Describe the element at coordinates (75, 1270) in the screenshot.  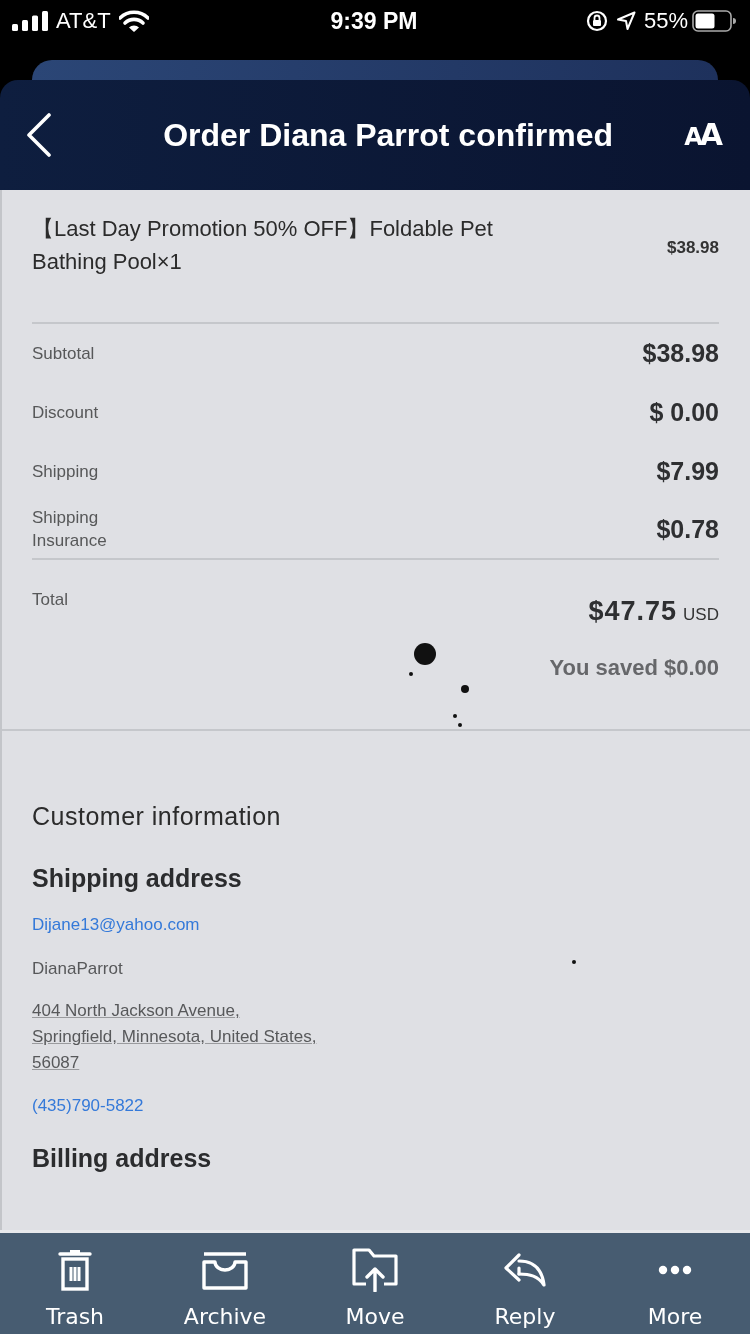
I see `trash-icon` at that location.